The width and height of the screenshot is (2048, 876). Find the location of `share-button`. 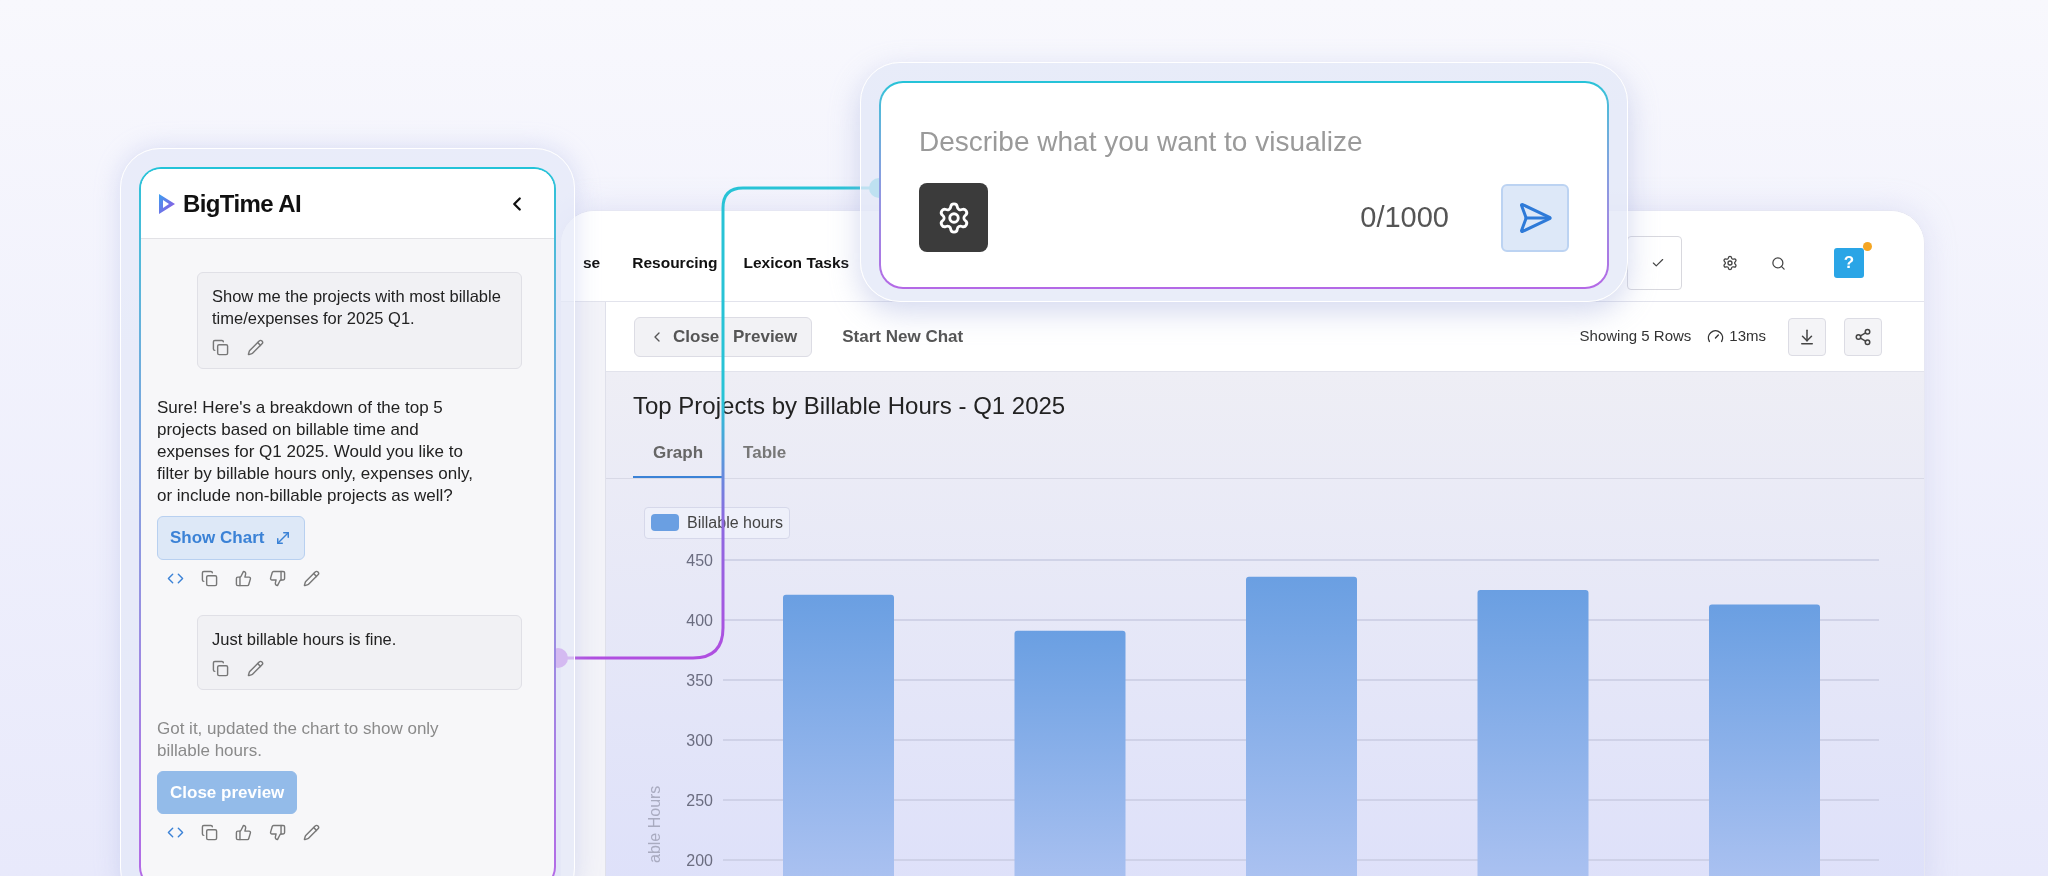

share-button is located at coordinates (1863, 336).